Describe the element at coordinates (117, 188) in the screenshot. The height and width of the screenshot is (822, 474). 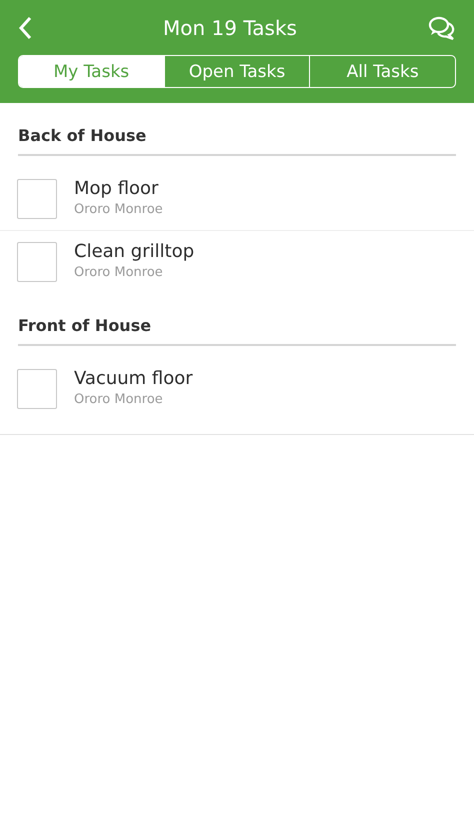
I see `task-name: Mop floor` at that location.